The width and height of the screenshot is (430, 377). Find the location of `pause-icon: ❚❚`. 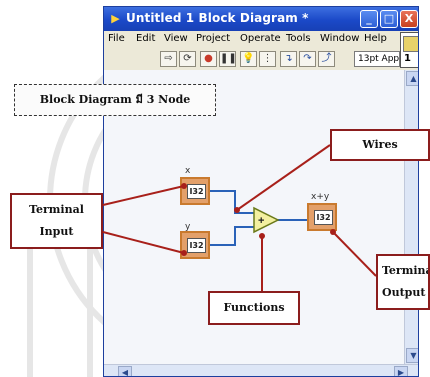

pause-icon: ❚❚ is located at coordinates (228, 59).